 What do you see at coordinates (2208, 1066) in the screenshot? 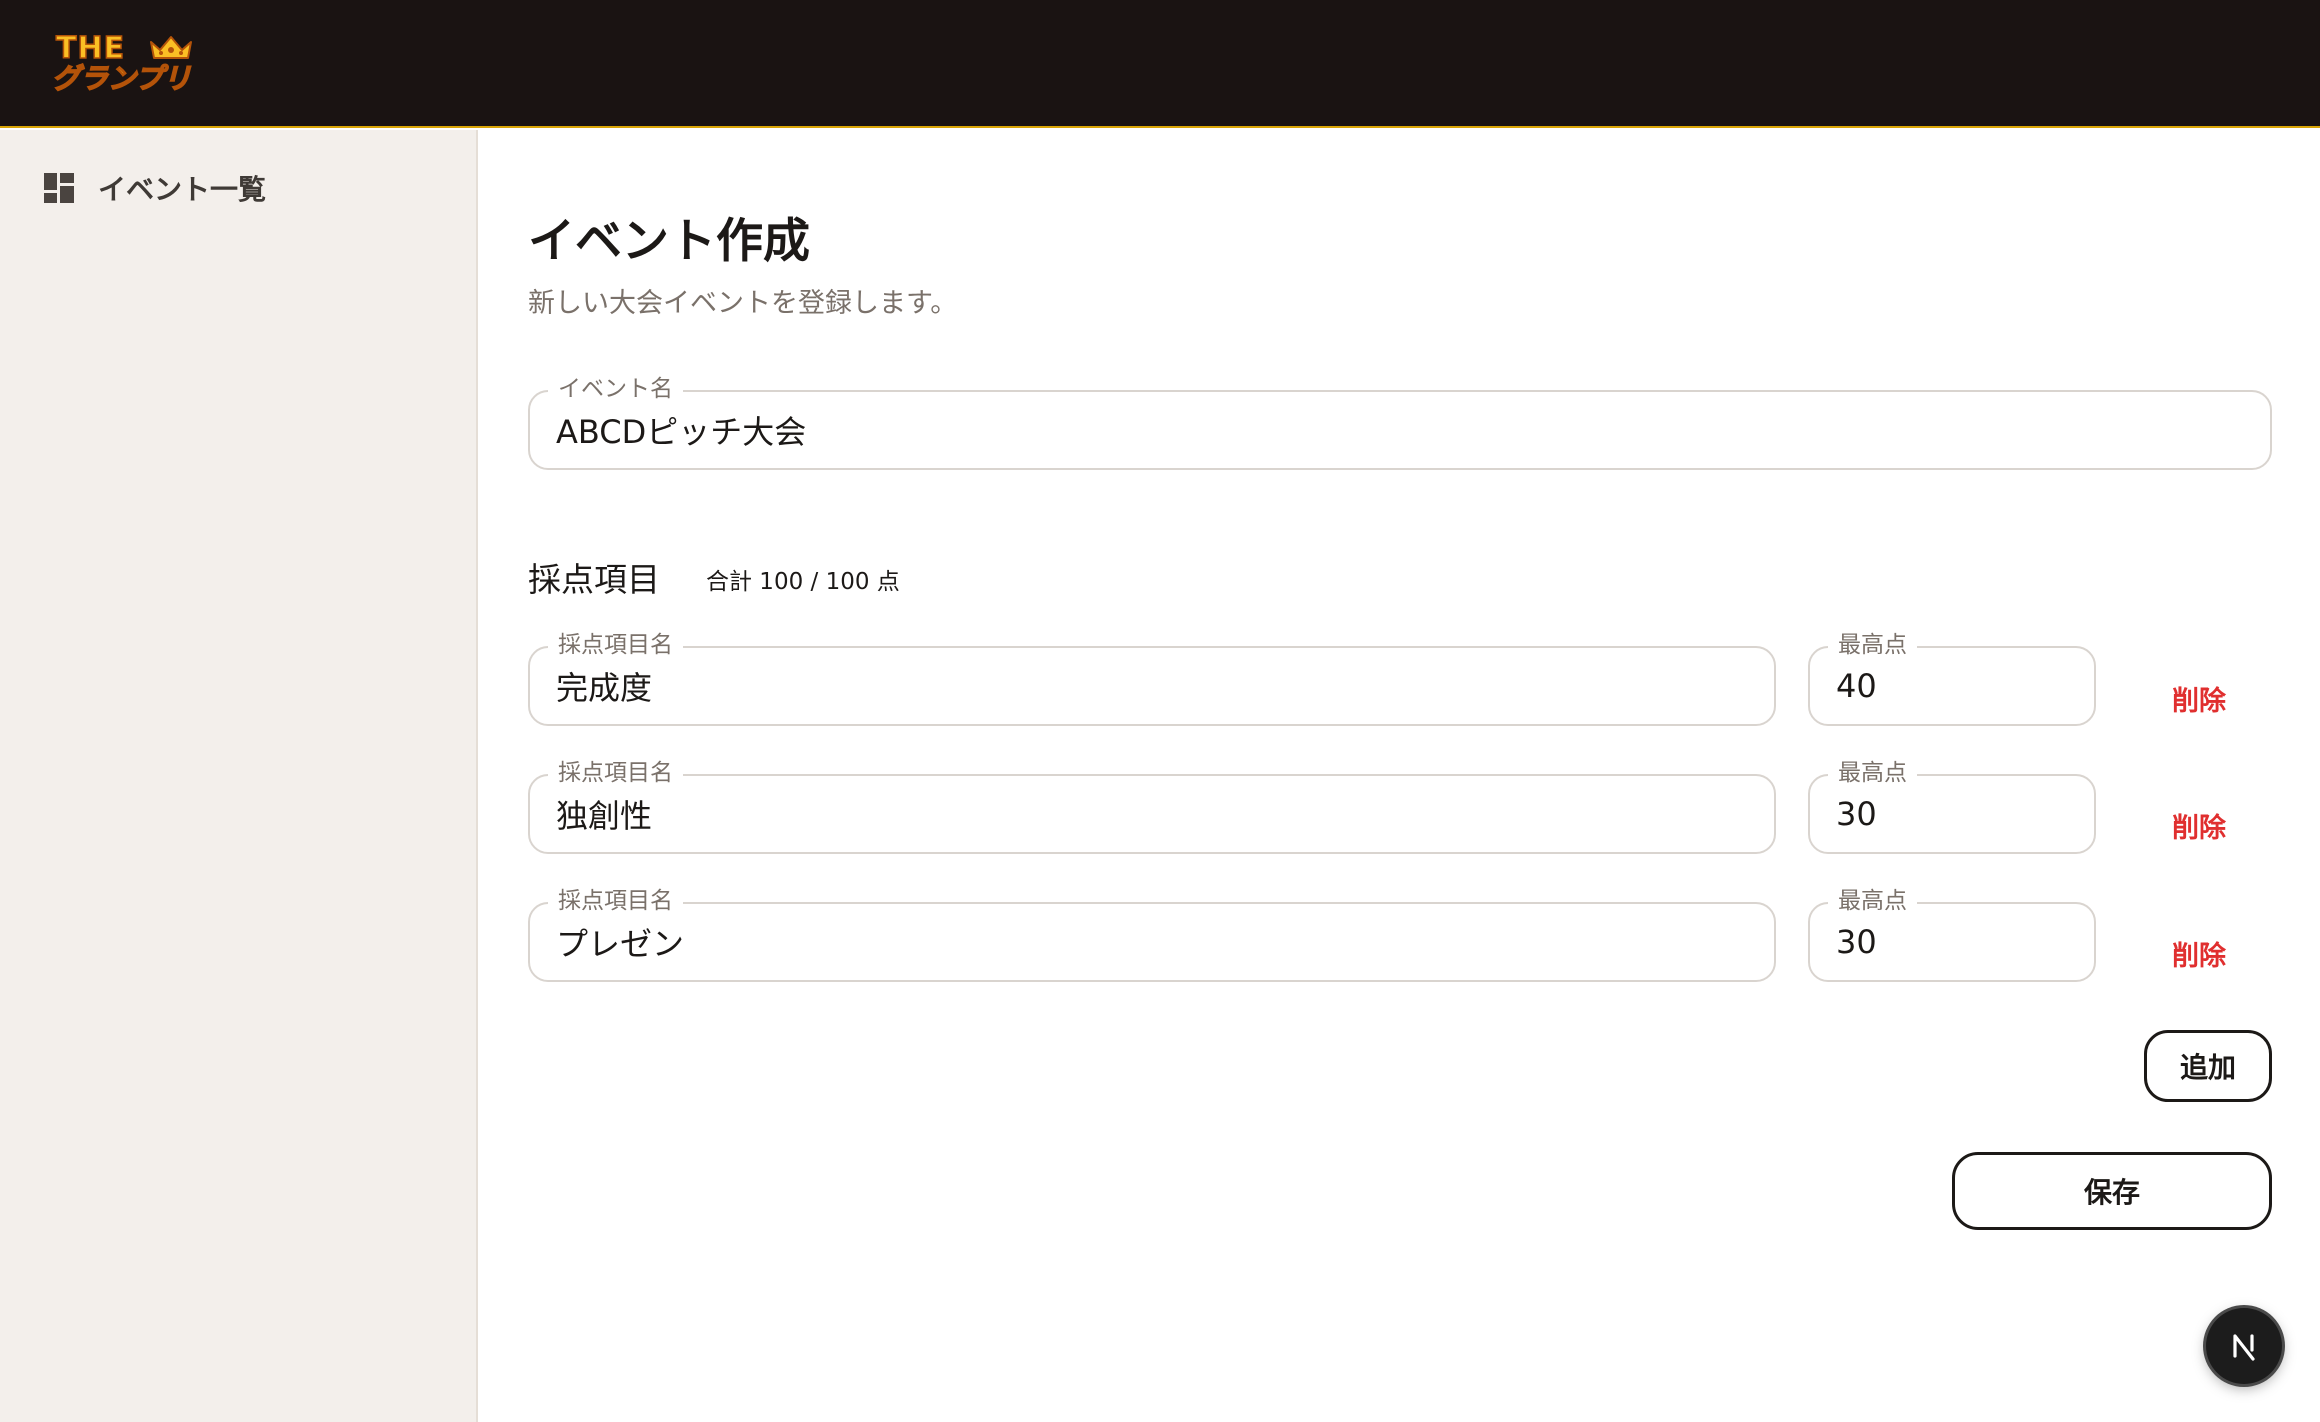
I see `add-scoring-item-button: 追加` at bounding box center [2208, 1066].